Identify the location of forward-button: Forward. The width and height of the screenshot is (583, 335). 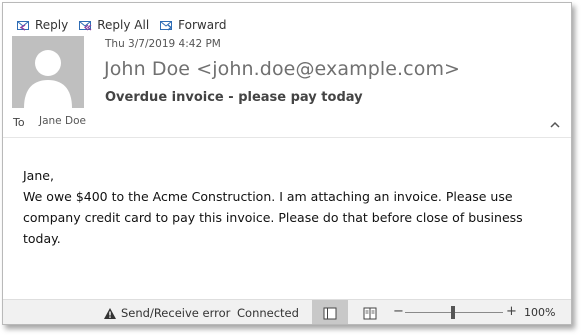
(192, 25).